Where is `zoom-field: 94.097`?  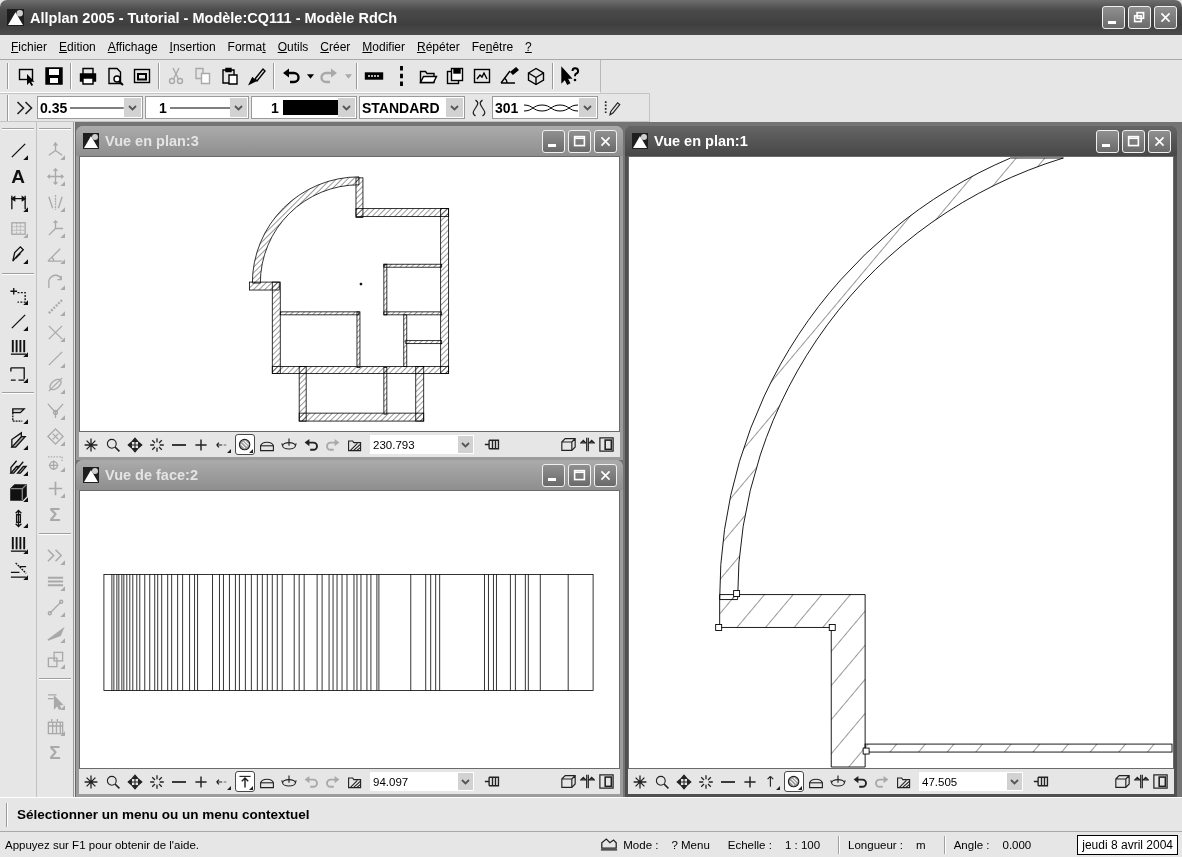
zoom-field: 94.097 is located at coordinates (422, 781).